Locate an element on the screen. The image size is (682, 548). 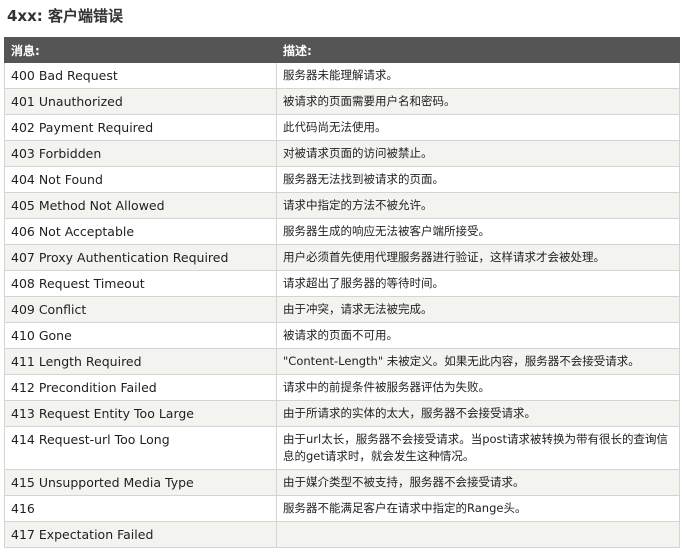
table-row: 400 Bad Request 服务器未能理解请求。 is located at coordinates (342, 75).